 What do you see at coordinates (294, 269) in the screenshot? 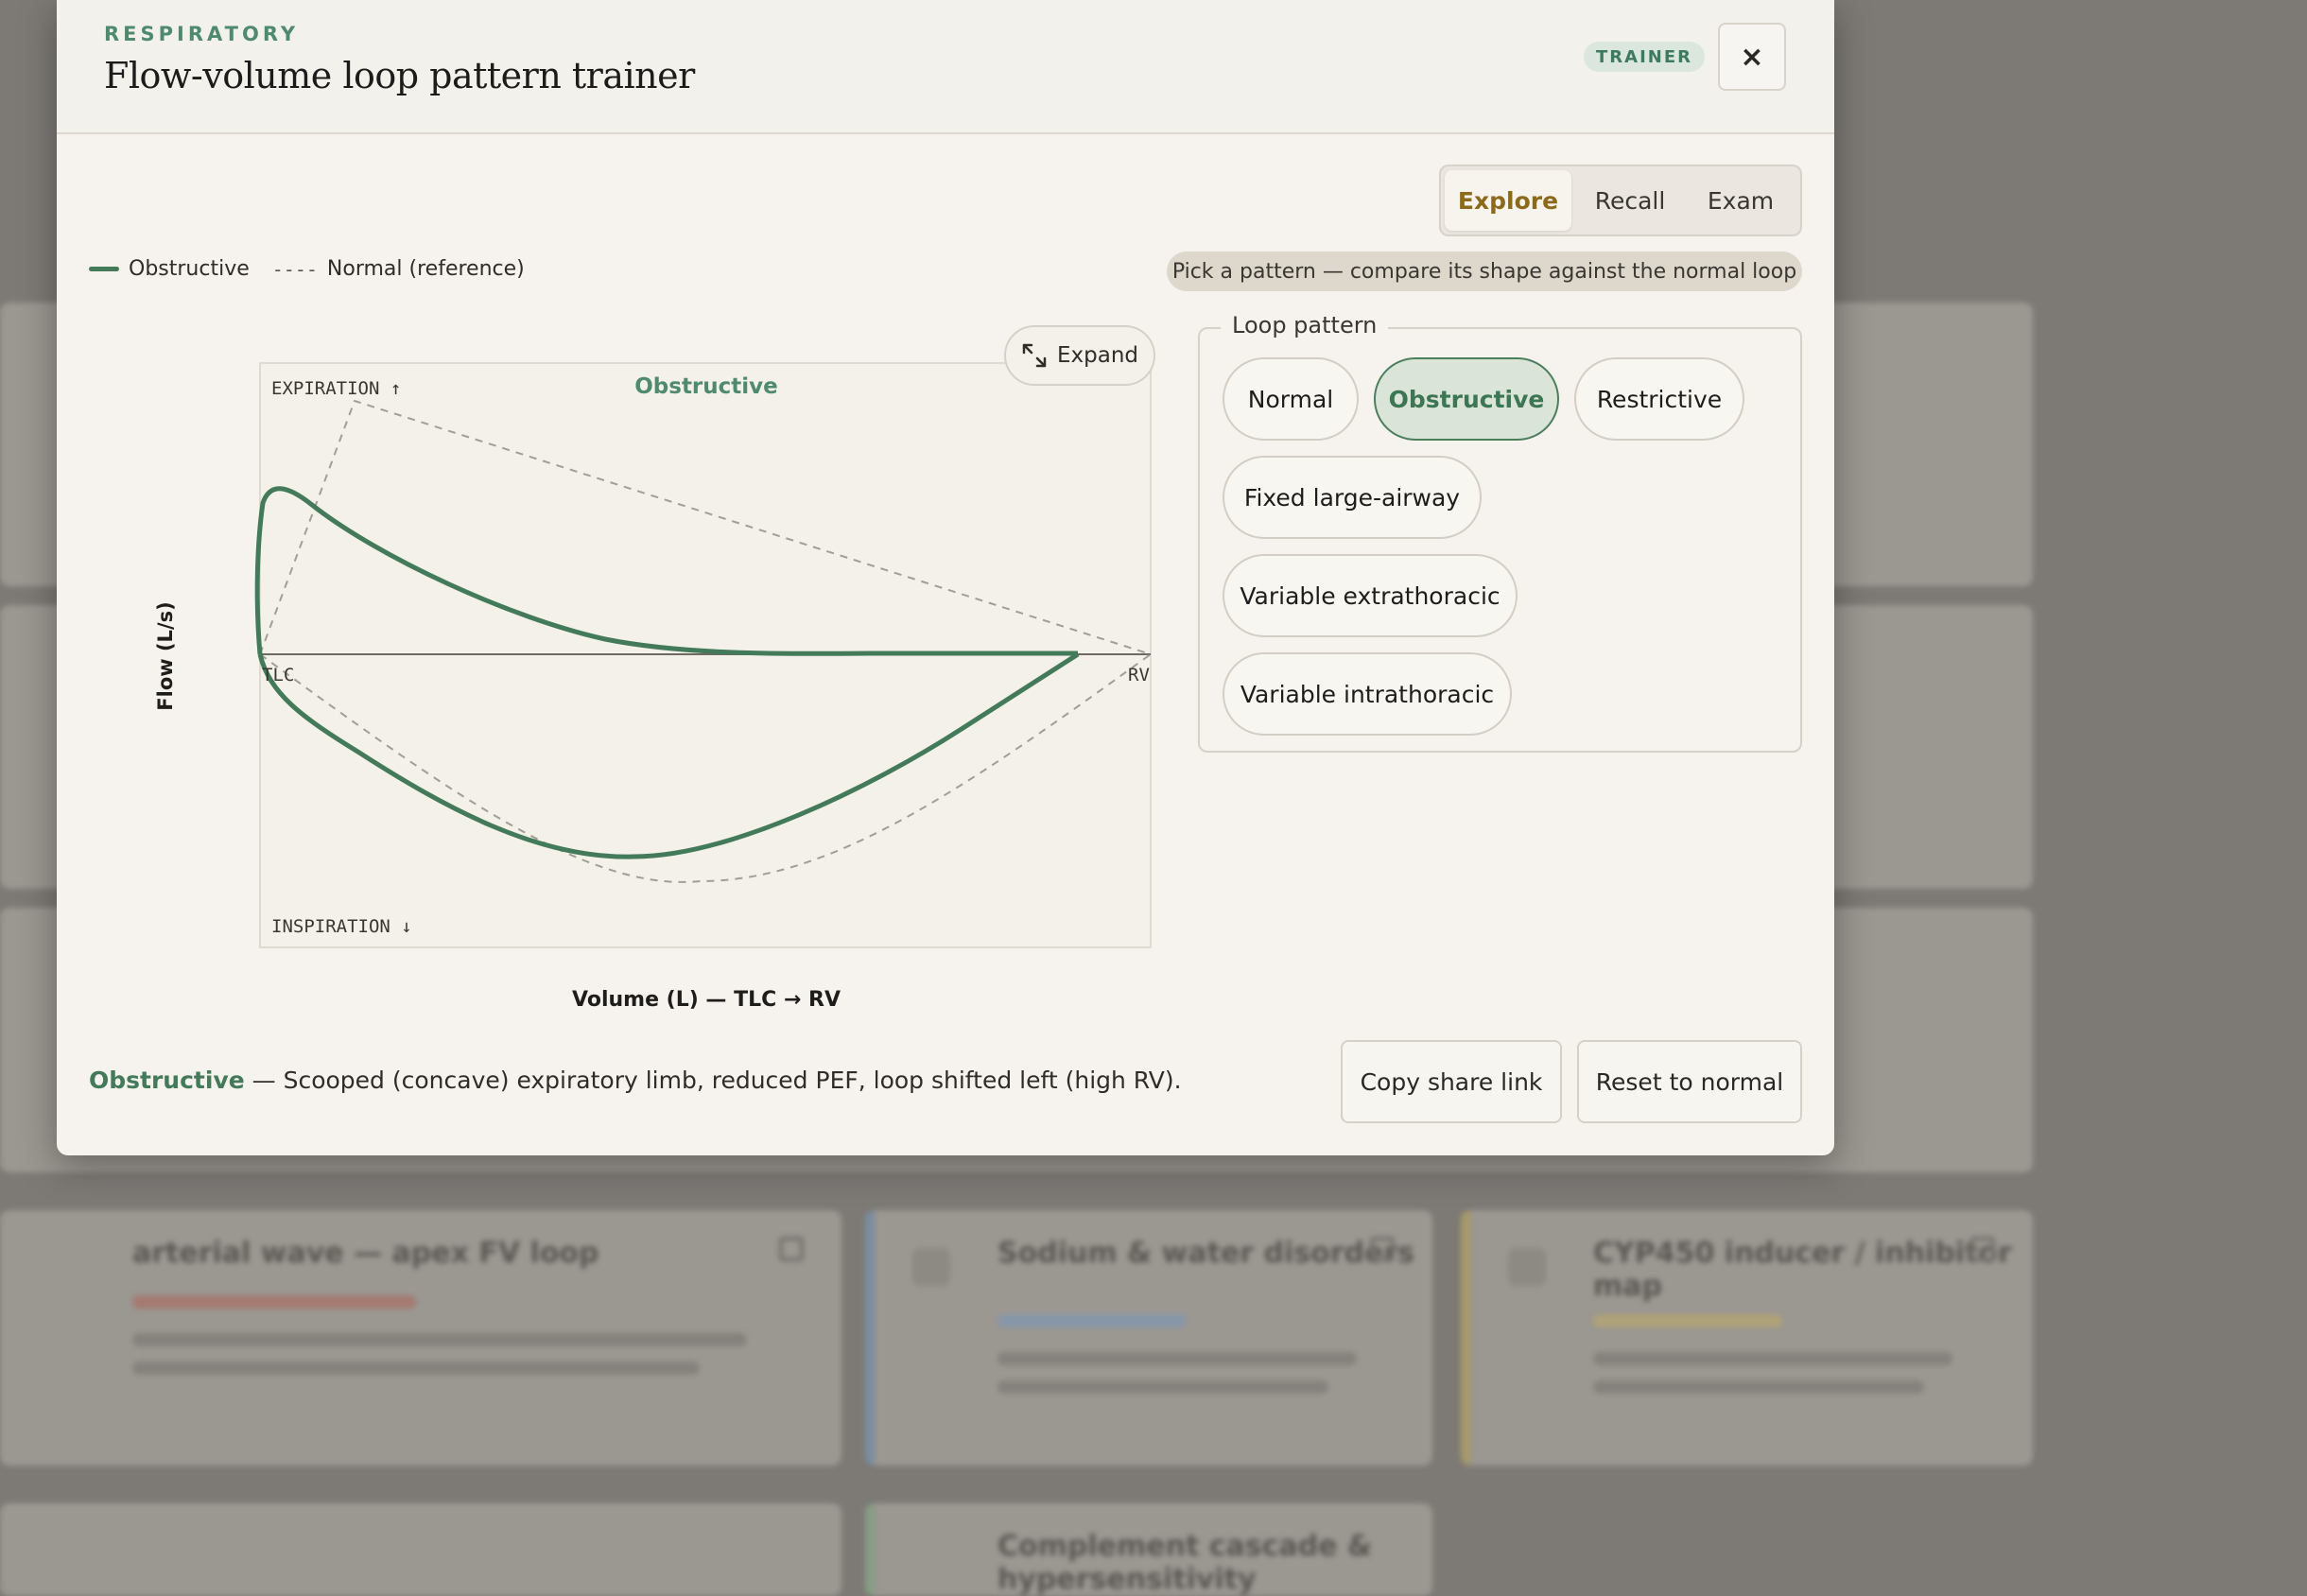
I see `legend-dash-swatch: ----` at bounding box center [294, 269].